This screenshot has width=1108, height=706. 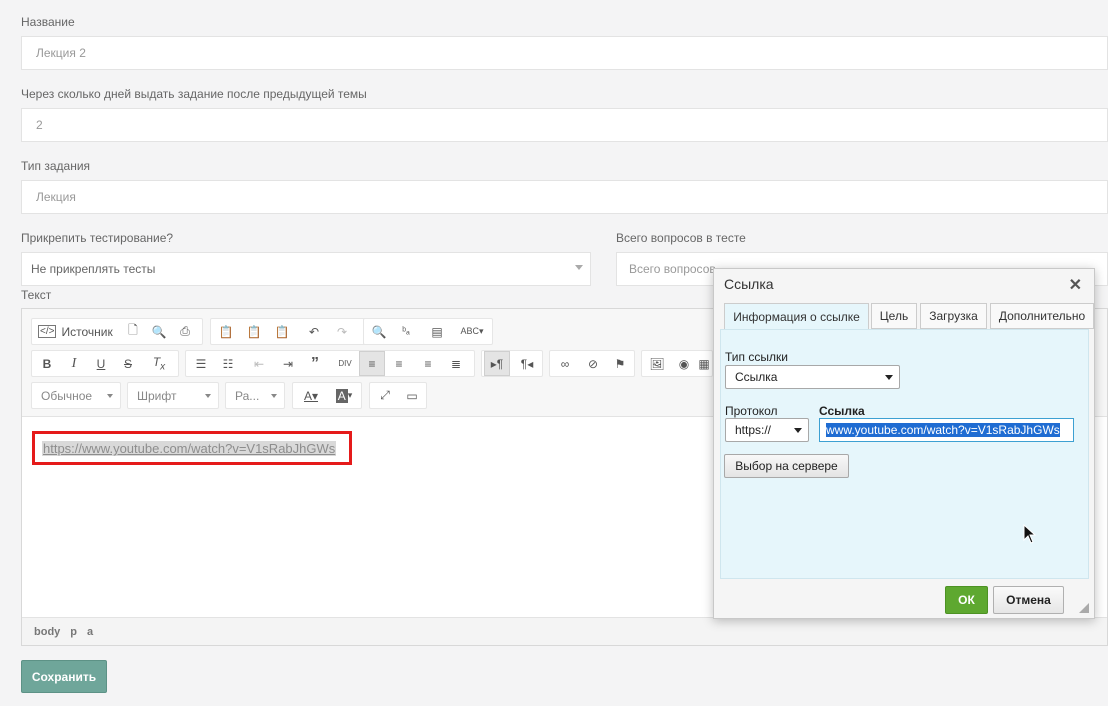 I want to click on toolbar-group-insert: 🖼 ◉ ▦, so click(x=677, y=363).